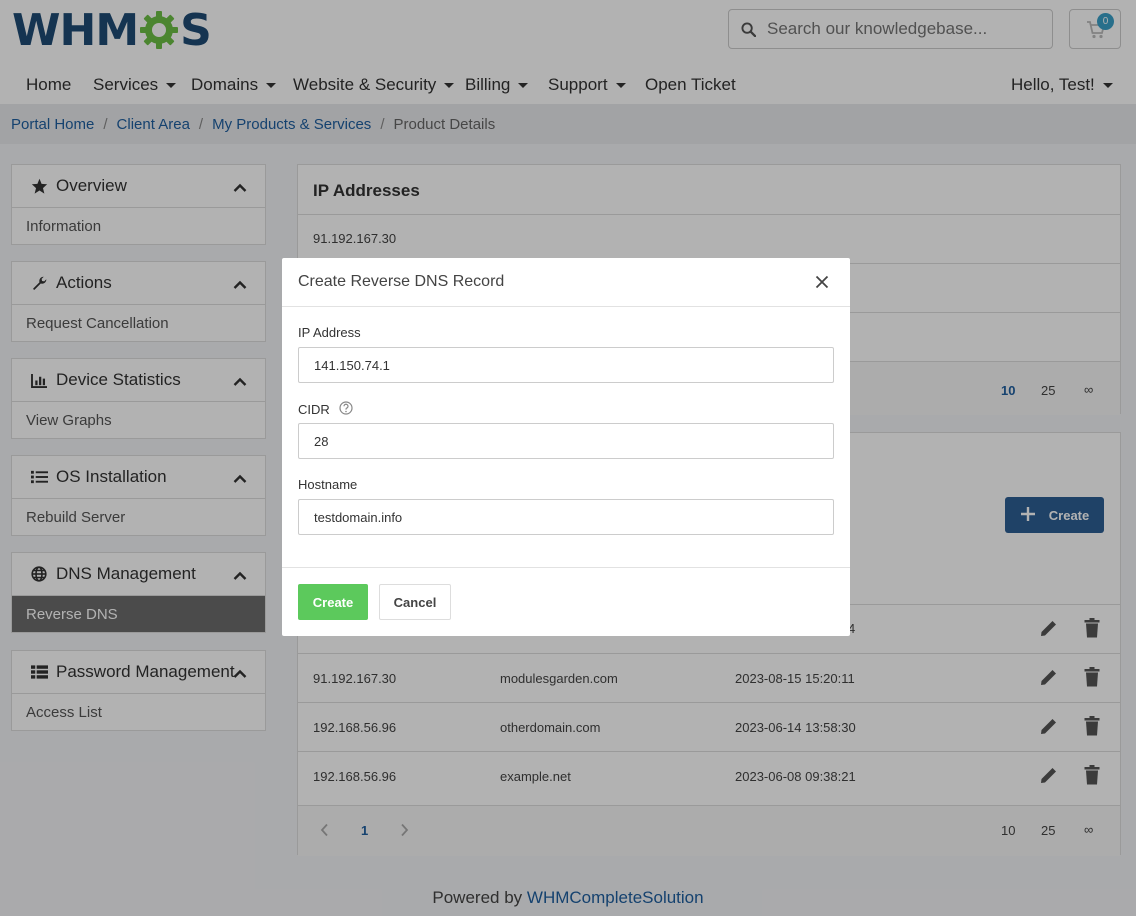 The height and width of the screenshot is (916, 1136). What do you see at coordinates (401, 281) in the screenshot?
I see `modal-title: Create Reverse DNS Record` at bounding box center [401, 281].